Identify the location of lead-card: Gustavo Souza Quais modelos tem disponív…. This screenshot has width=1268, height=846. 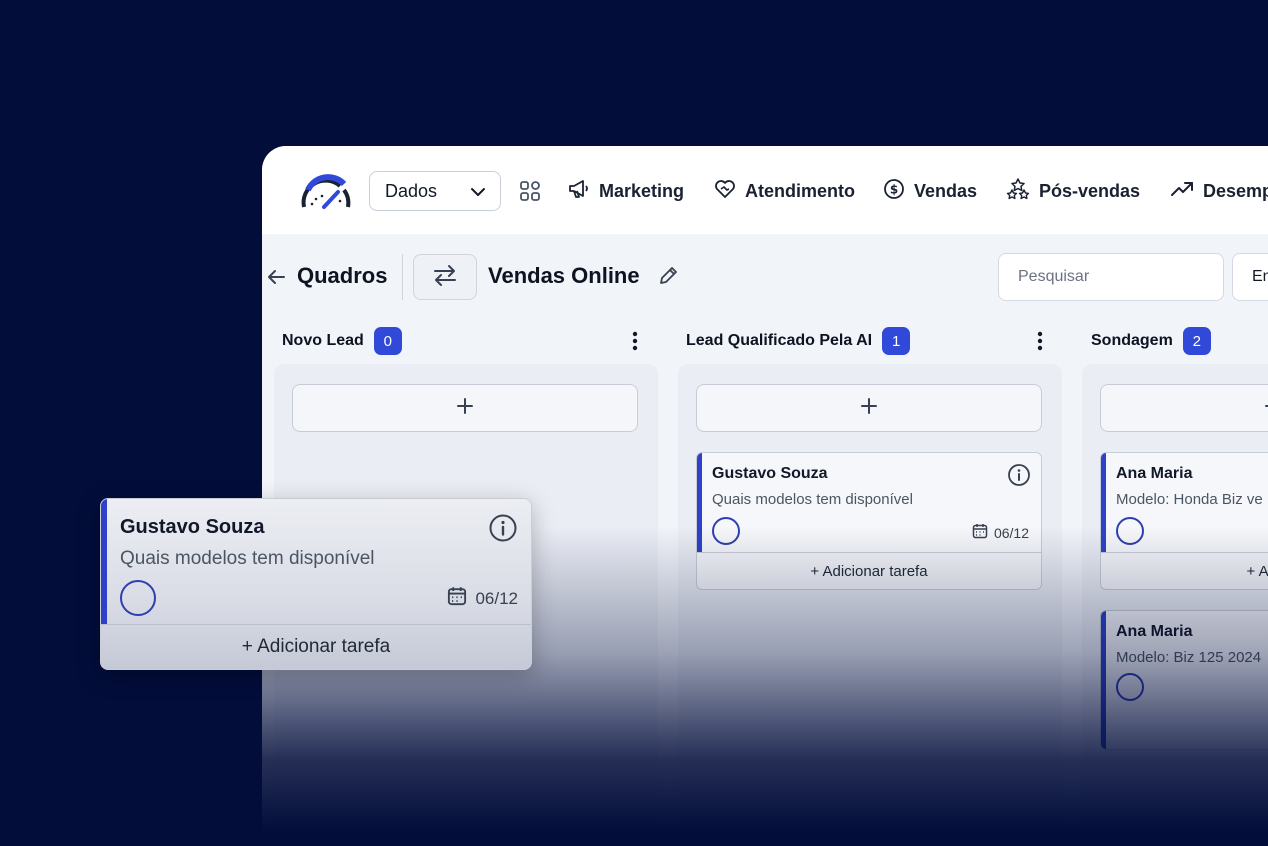
(869, 521).